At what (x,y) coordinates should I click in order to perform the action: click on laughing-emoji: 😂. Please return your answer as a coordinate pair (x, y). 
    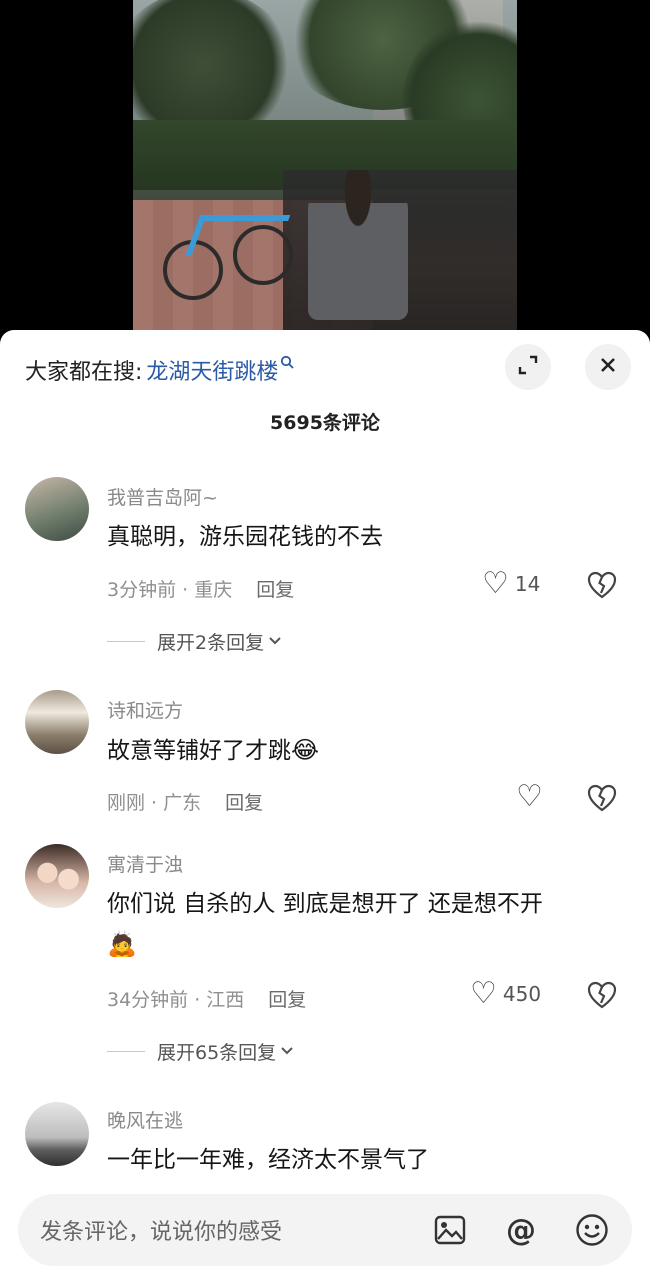
    Looking at the image, I should click on (305, 750).